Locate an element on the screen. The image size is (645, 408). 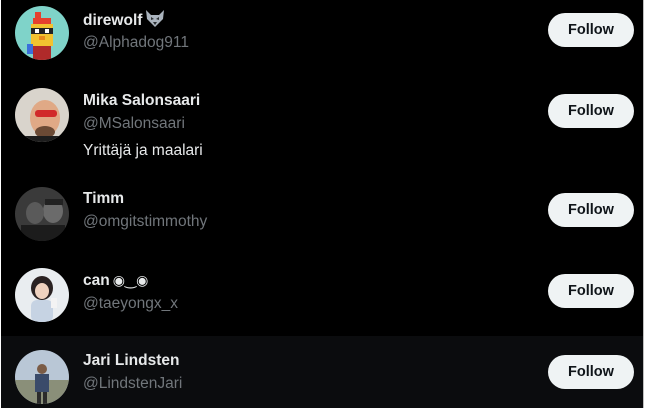
display-name: can ◉‿◉ is located at coordinates (115, 281).